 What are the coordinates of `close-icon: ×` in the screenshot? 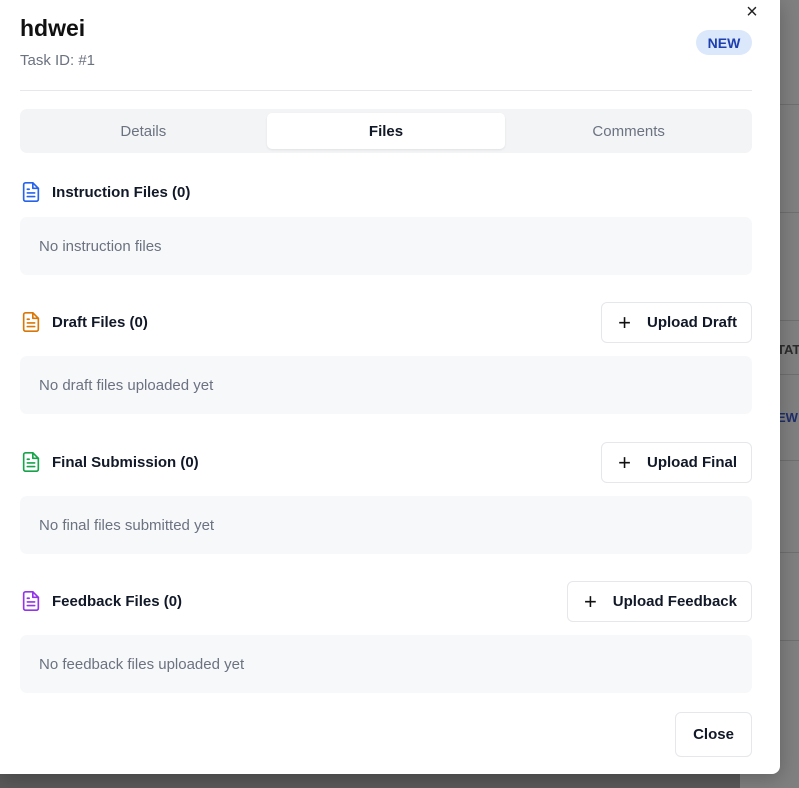 It's located at (752, 12).